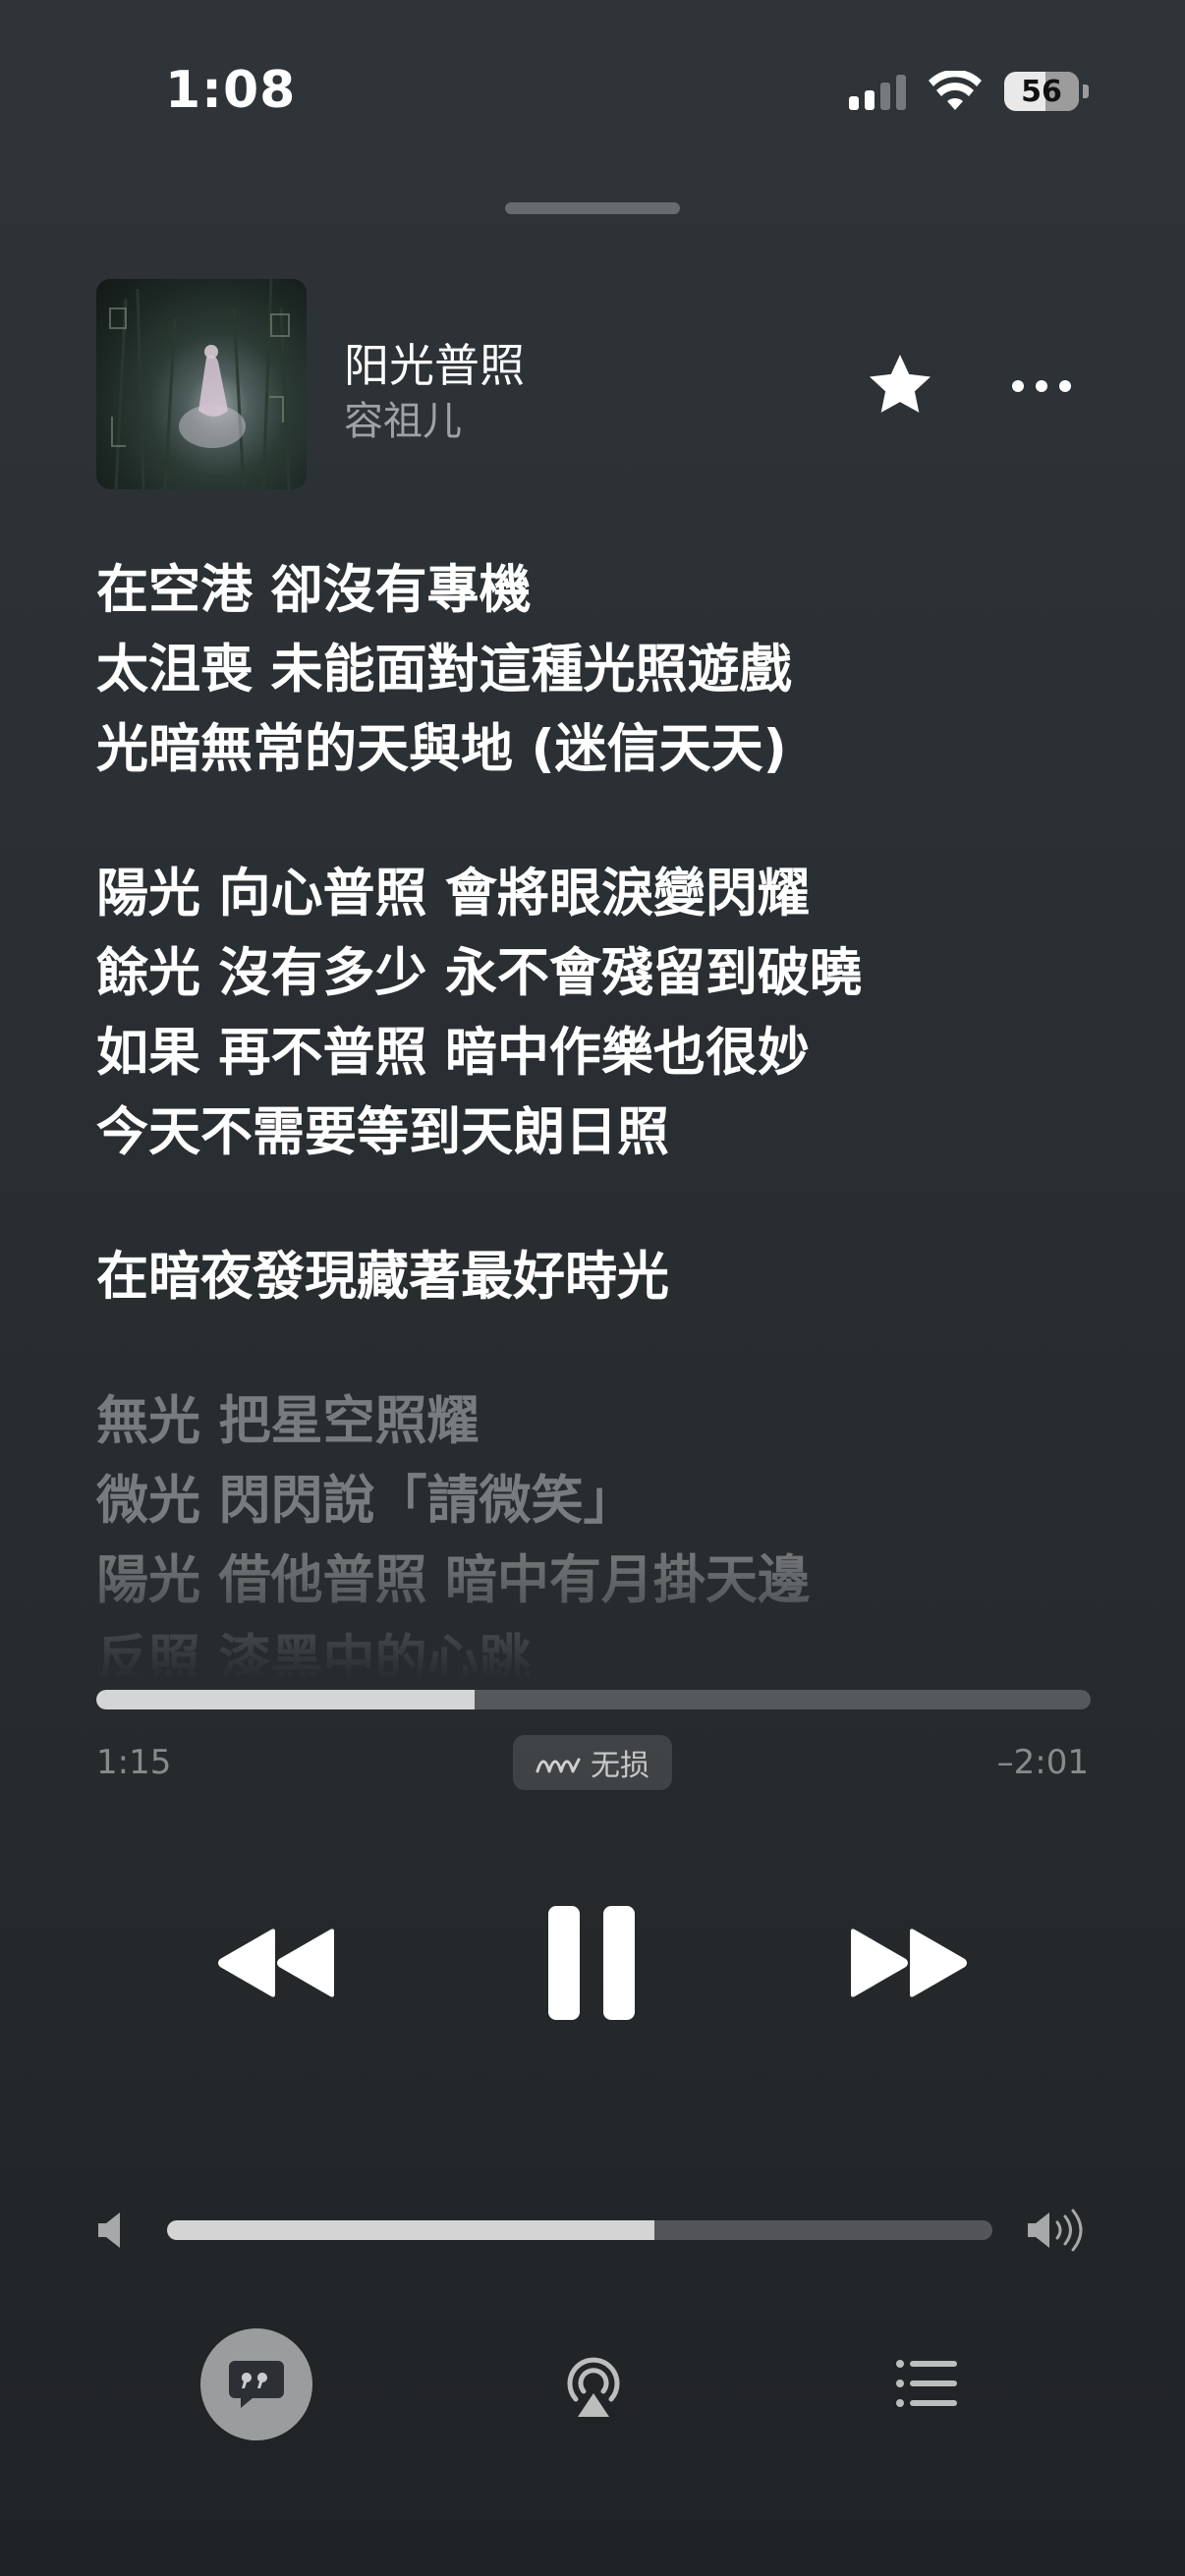 This screenshot has height=2576, width=1185. What do you see at coordinates (1041, 91) in the screenshot?
I see `battery-percent: 56` at bounding box center [1041, 91].